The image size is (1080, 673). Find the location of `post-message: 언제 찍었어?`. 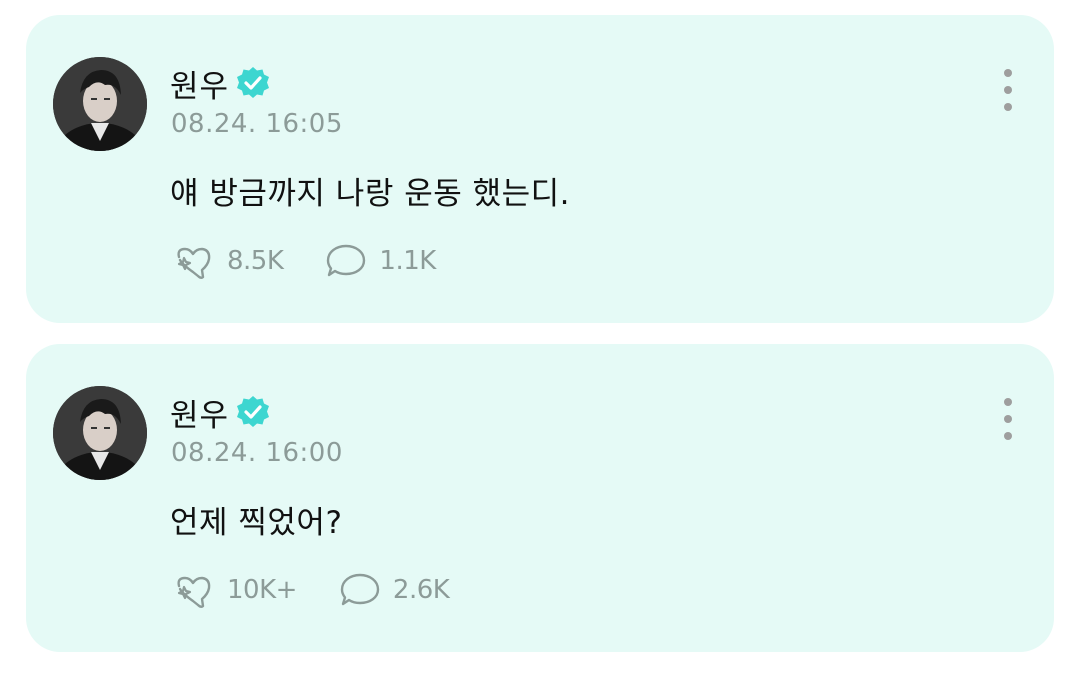

post-message: 언제 찍었어? is located at coordinates (256, 523).